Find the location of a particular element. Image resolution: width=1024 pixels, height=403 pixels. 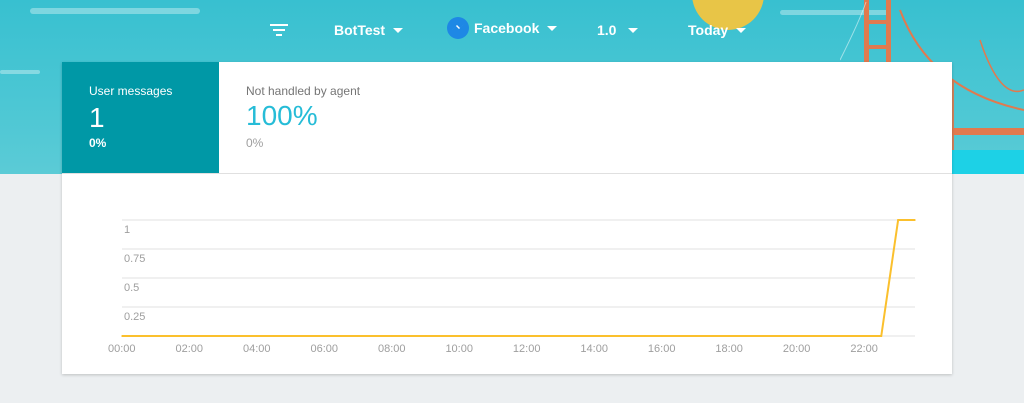

messenger-icon is located at coordinates (458, 28).